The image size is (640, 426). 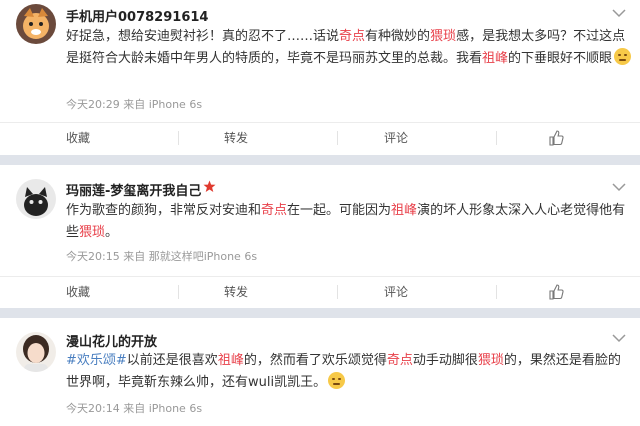 What do you see at coordinates (134, 408) in the screenshot?
I see `post-meta-3: 今天20:14 来自 iPhone 6s` at bounding box center [134, 408].